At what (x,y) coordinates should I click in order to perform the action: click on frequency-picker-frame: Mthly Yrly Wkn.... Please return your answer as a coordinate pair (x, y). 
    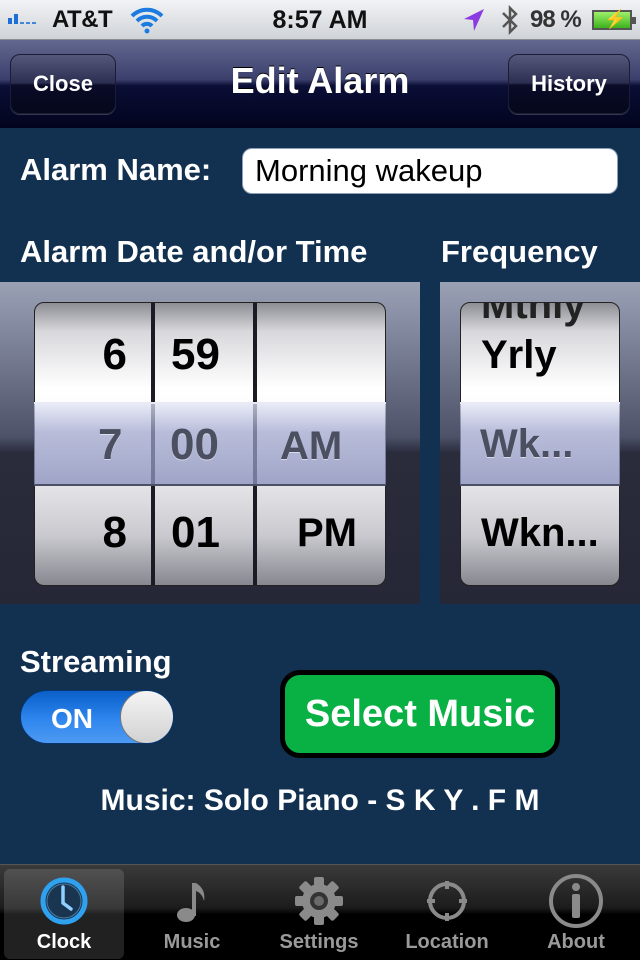
    Looking at the image, I should click on (540, 444).